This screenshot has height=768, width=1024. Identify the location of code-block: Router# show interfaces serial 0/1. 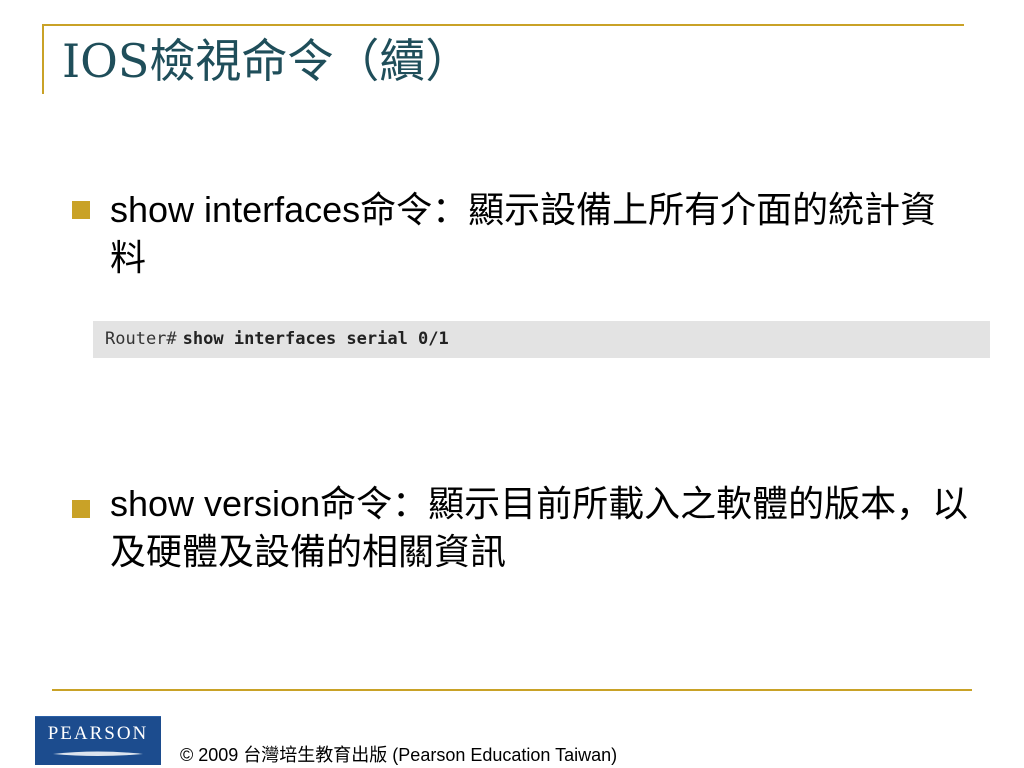
(541, 339).